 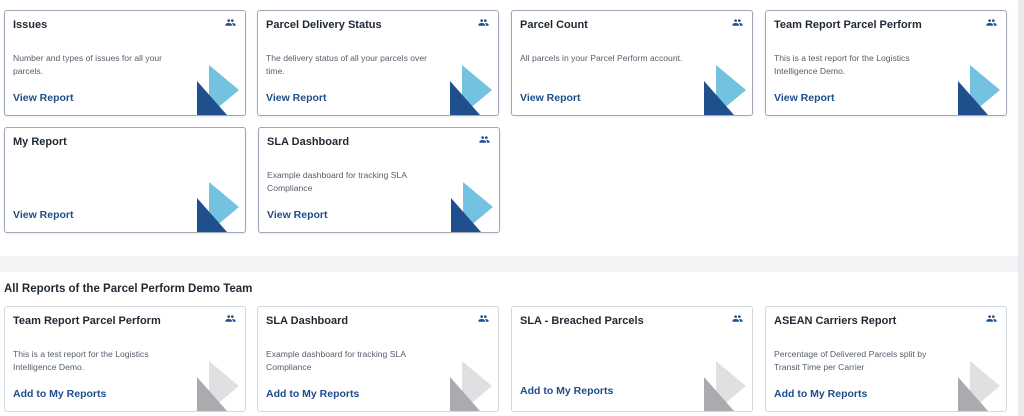 I want to click on report-card-my-report: My Report View Report, so click(x=125, y=180).